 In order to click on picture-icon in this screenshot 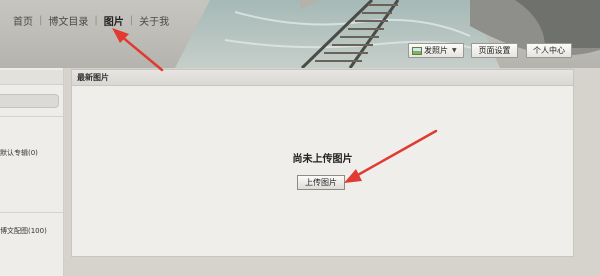, I will do `click(417, 50)`.